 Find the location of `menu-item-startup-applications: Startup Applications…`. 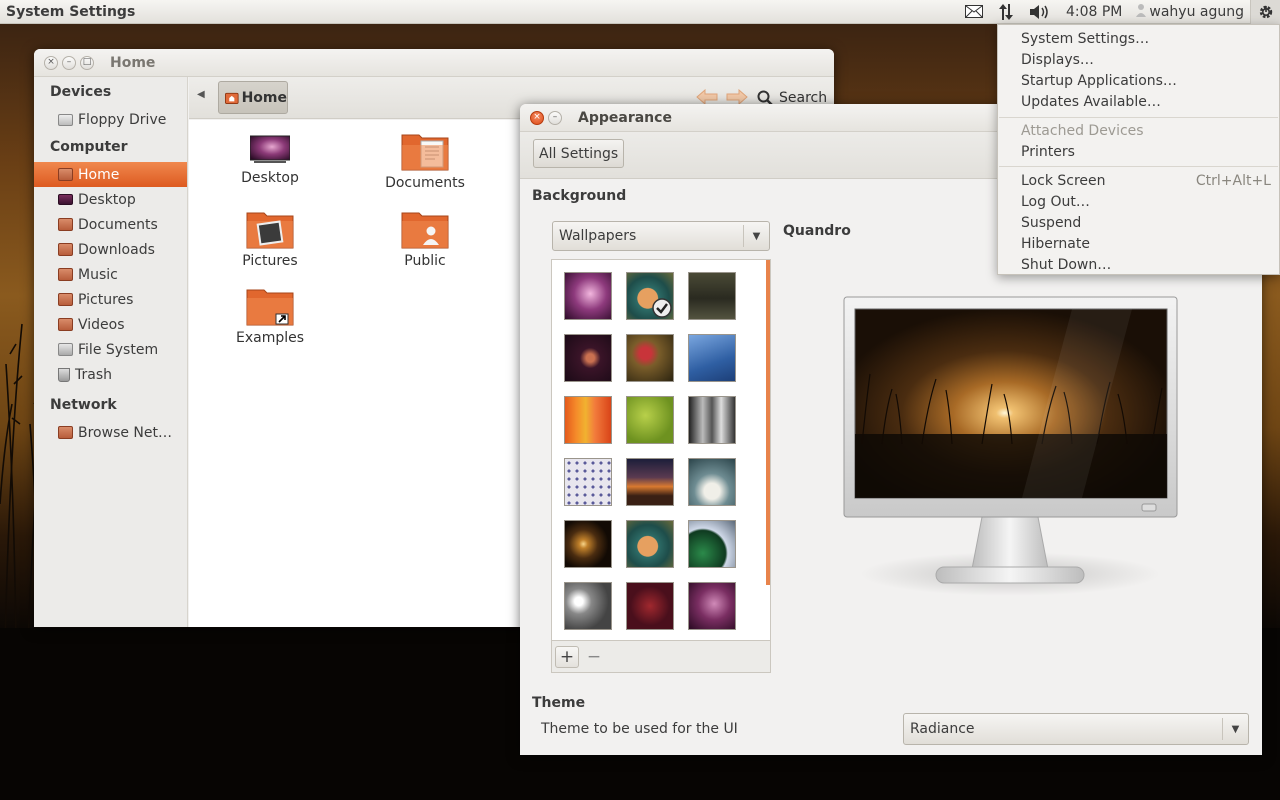

menu-item-startup-applications: Startup Applications… is located at coordinates (1146, 80).